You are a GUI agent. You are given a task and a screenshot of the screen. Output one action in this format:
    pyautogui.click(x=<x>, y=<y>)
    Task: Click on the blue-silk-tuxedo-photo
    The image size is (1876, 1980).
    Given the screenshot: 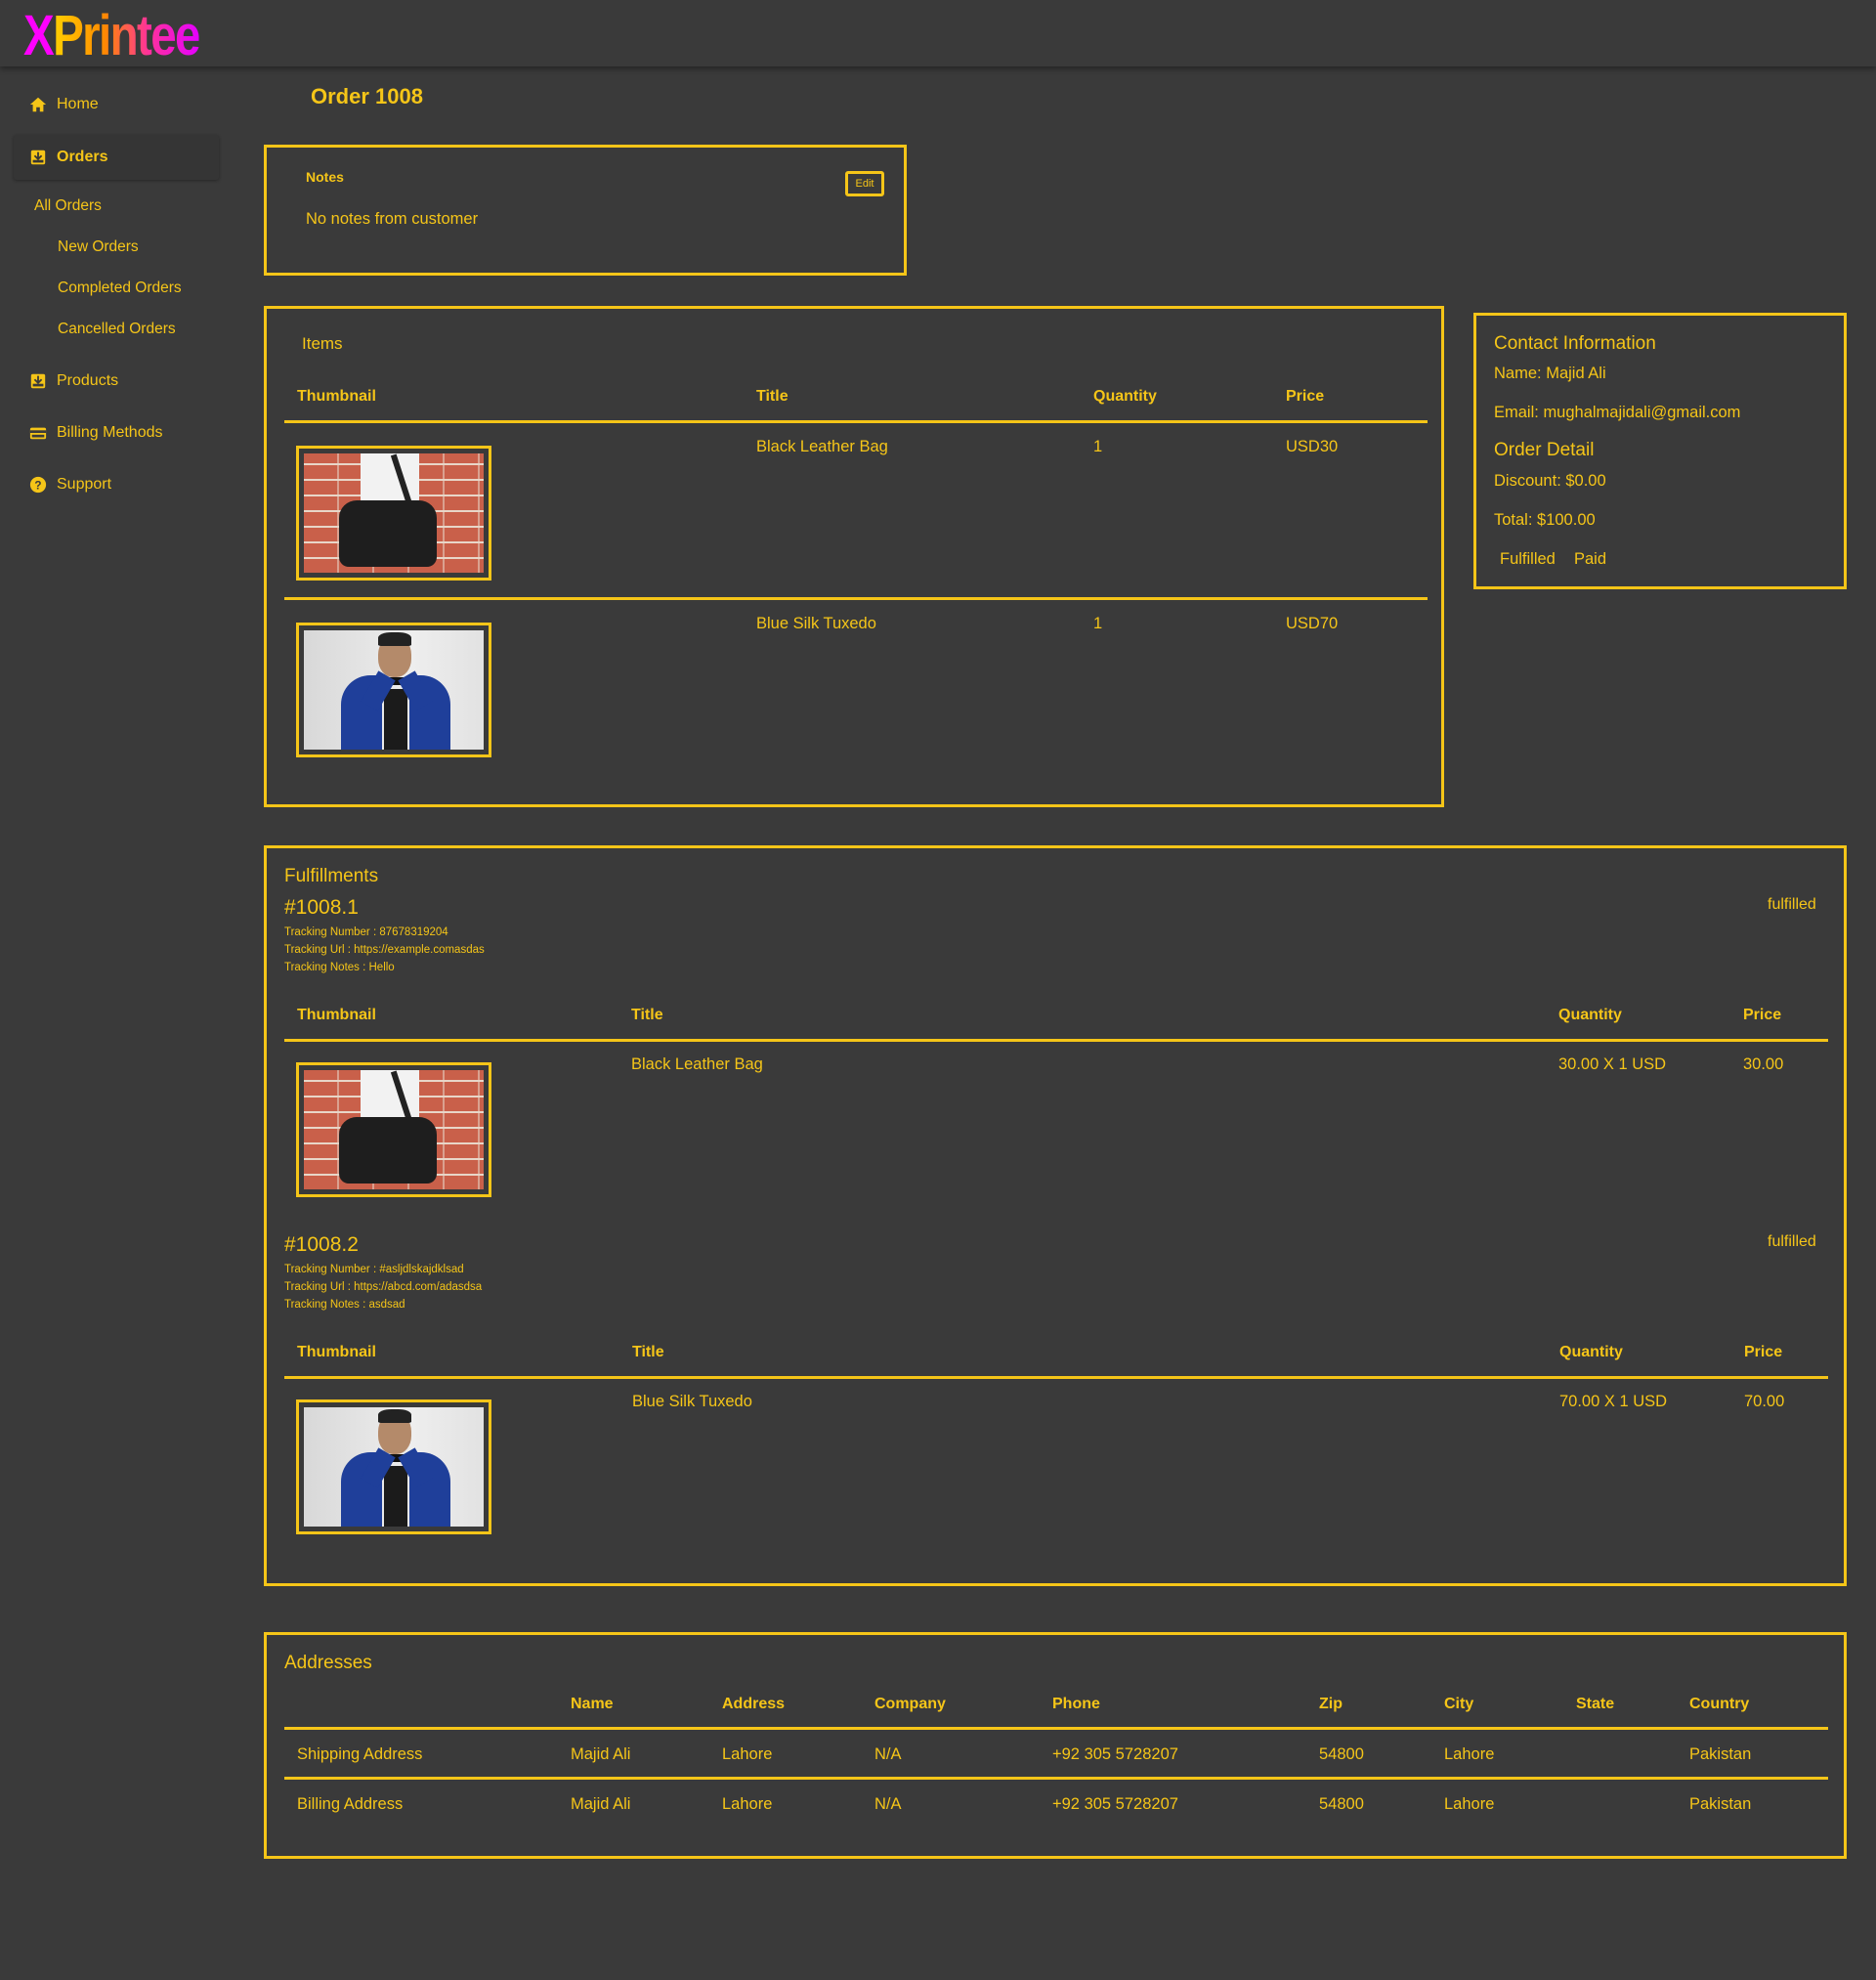 What is the action you would take?
    pyautogui.click(x=394, y=690)
    